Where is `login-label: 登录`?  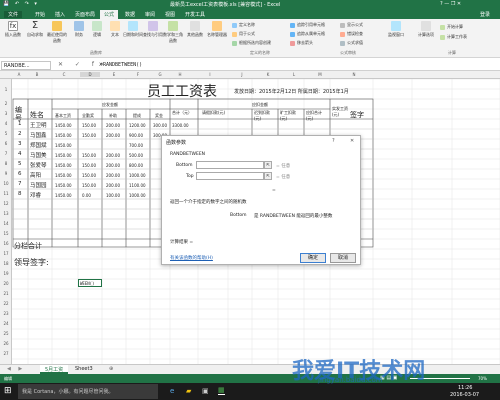
login-label: 登录 is located at coordinates (485, 14).